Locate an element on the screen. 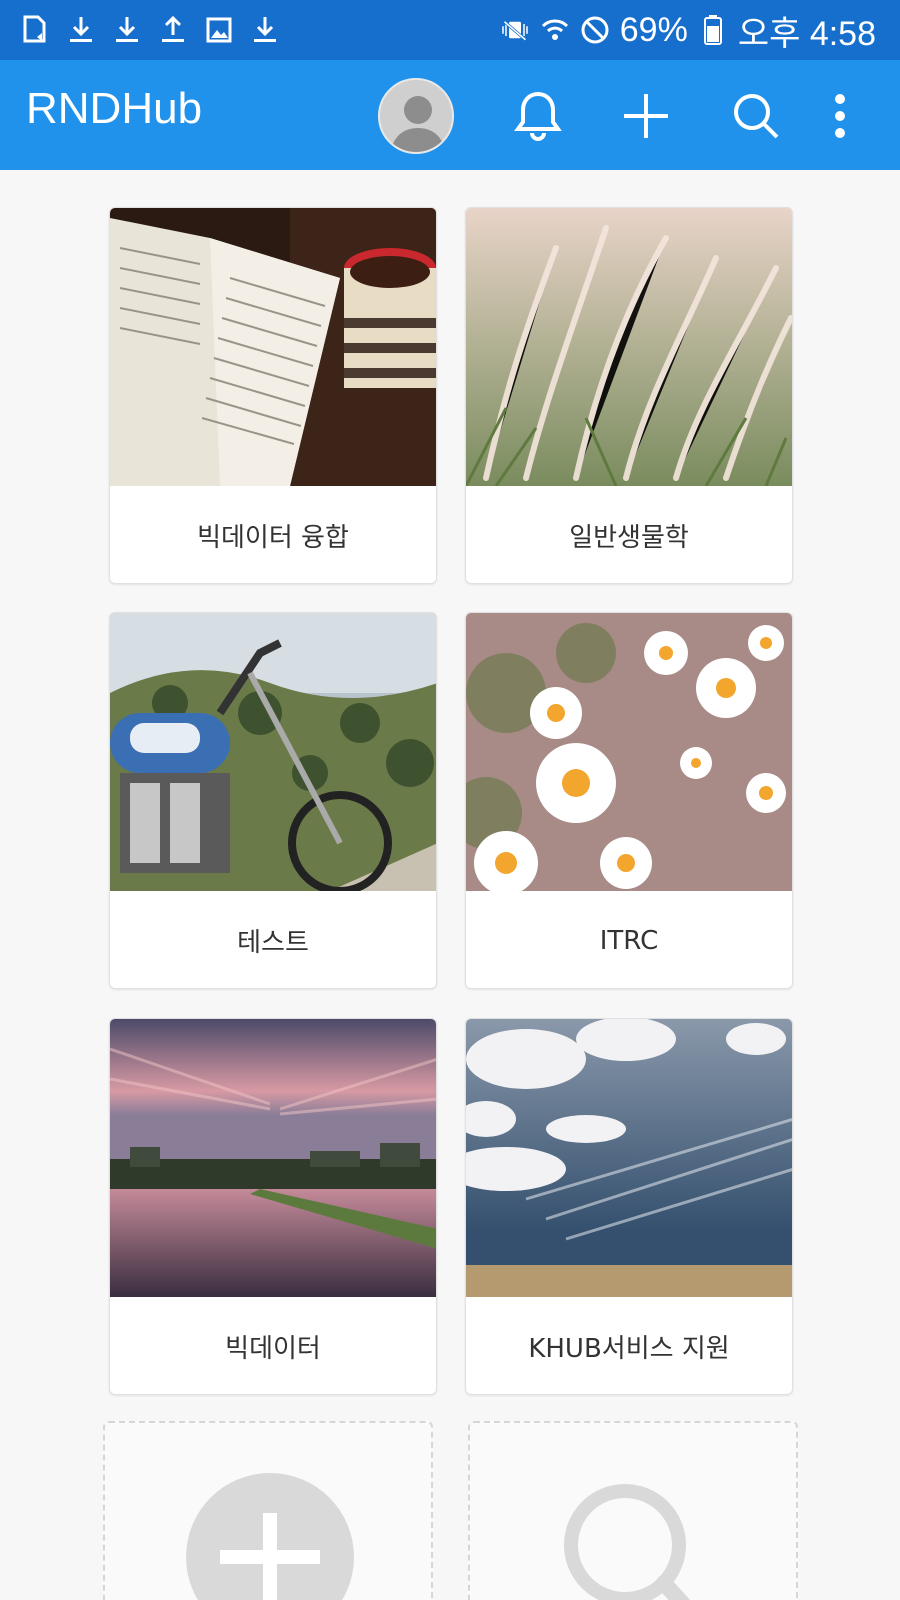 Image resolution: width=900 pixels, height=1600 pixels. hub-card: ITRC is located at coordinates (629, 800).